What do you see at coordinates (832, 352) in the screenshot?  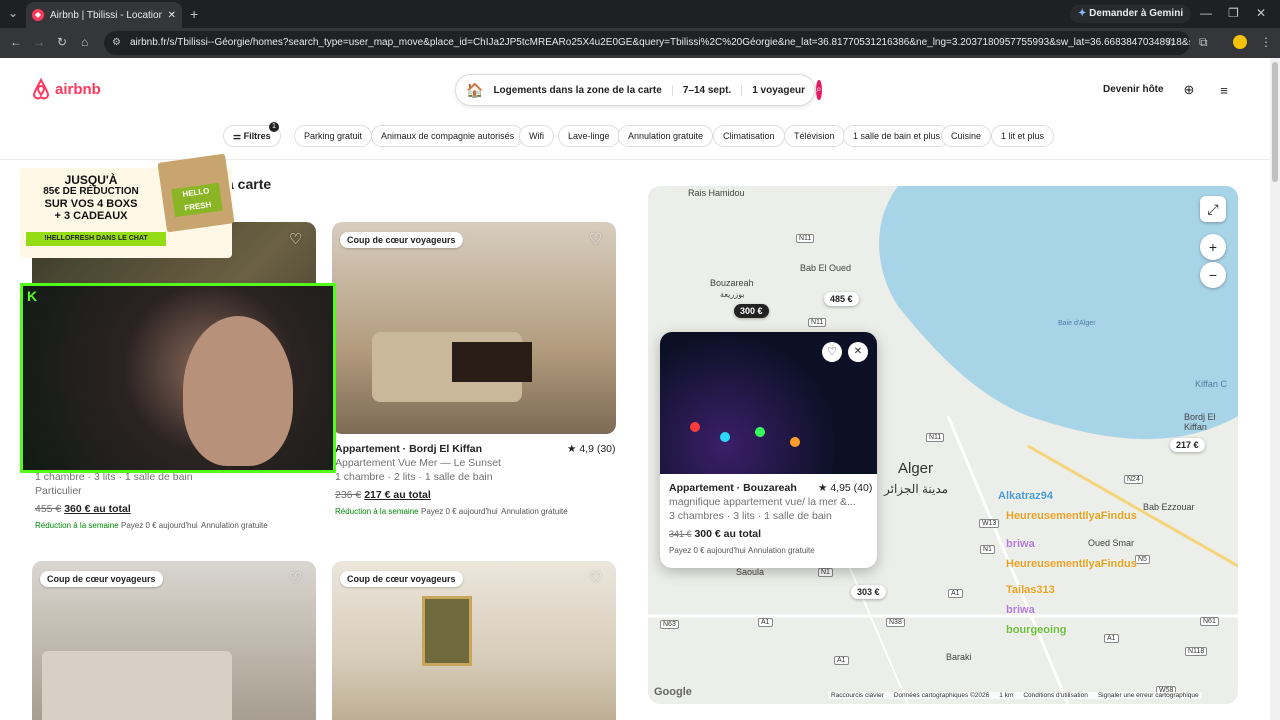 I see `popup-heart-icon: ♡` at bounding box center [832, 352].